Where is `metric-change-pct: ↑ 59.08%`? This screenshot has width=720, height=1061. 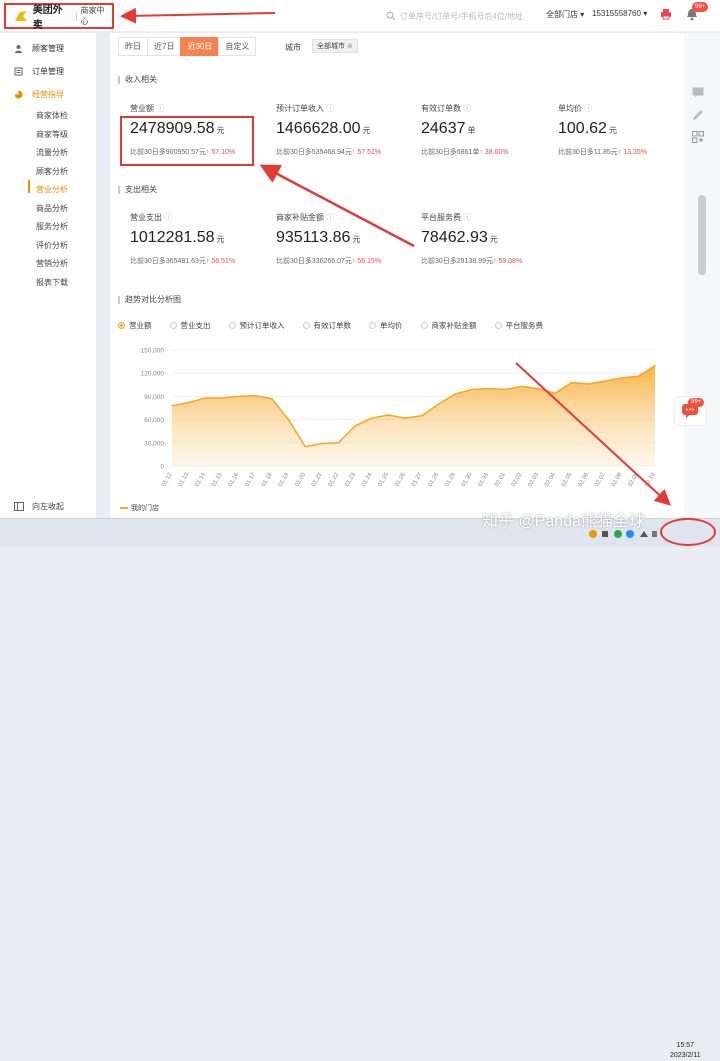 metric-change-pct: ↑ 59.08% is located at coordinates (507, 261).